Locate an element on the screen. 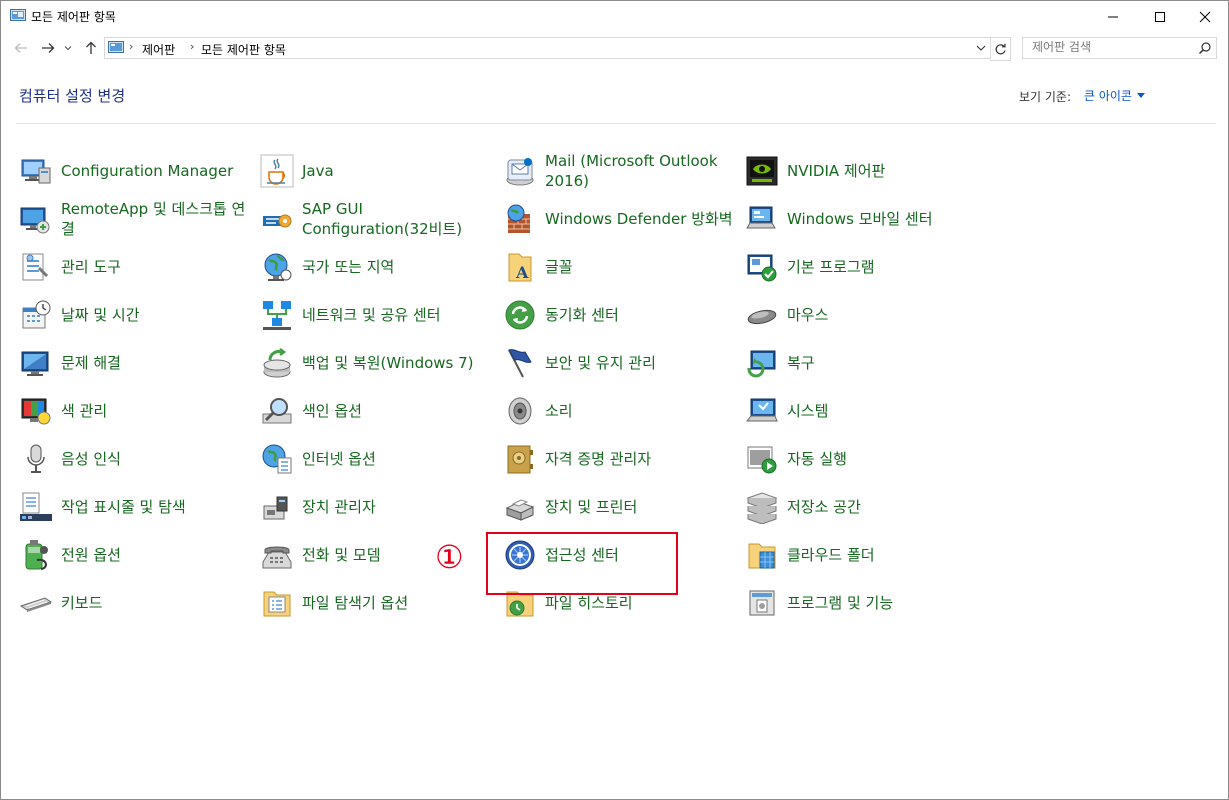  item-power-options: 전원 옵션 is located at coordinates (137, 555).